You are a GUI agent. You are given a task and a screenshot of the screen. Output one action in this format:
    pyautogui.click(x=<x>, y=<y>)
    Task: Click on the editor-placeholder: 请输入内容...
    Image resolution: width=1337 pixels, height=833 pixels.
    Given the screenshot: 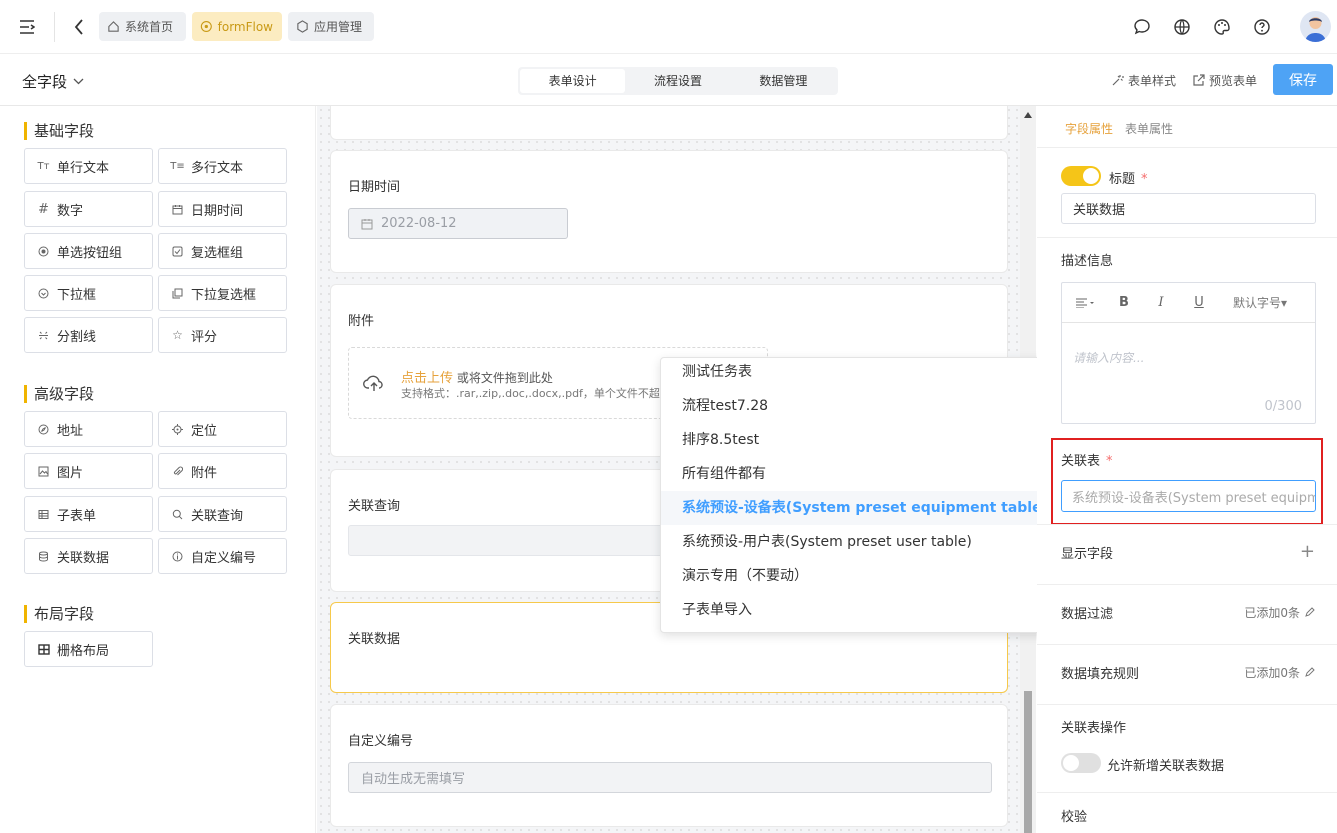 What is the action you would take?
    pyautogui.click(x=1108, y=357)
    